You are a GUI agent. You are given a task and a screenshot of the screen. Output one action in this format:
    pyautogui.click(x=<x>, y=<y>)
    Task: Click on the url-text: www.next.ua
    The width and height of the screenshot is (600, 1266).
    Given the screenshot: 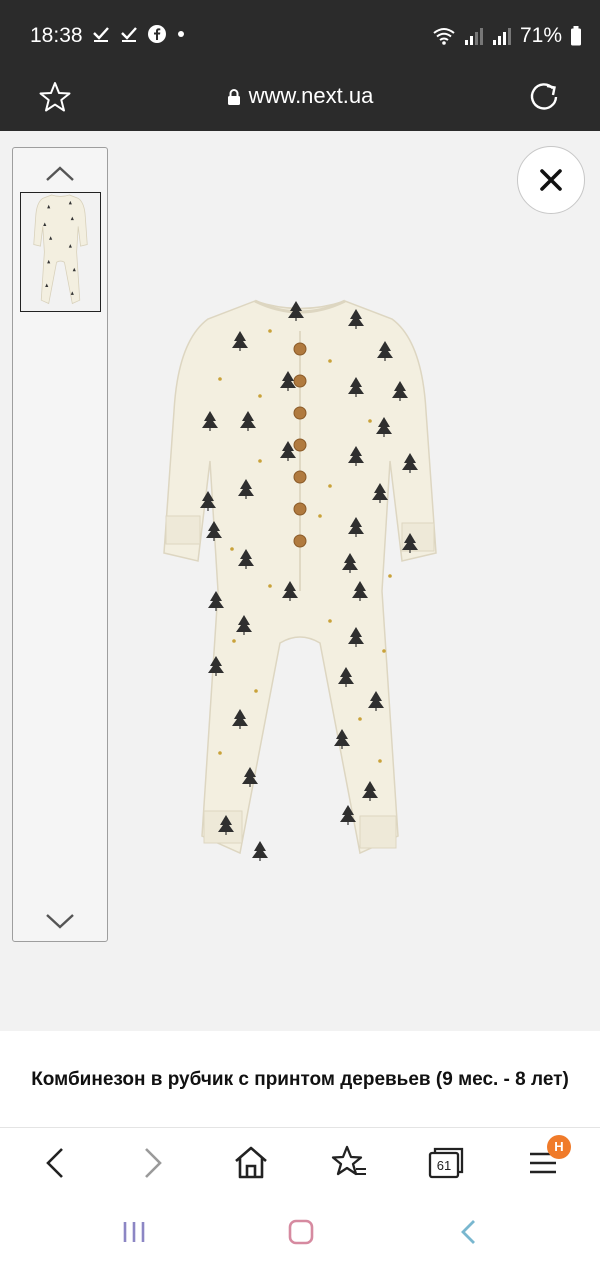 What is the action you would take?
    pyautogui.click(x=311, y=95)
    